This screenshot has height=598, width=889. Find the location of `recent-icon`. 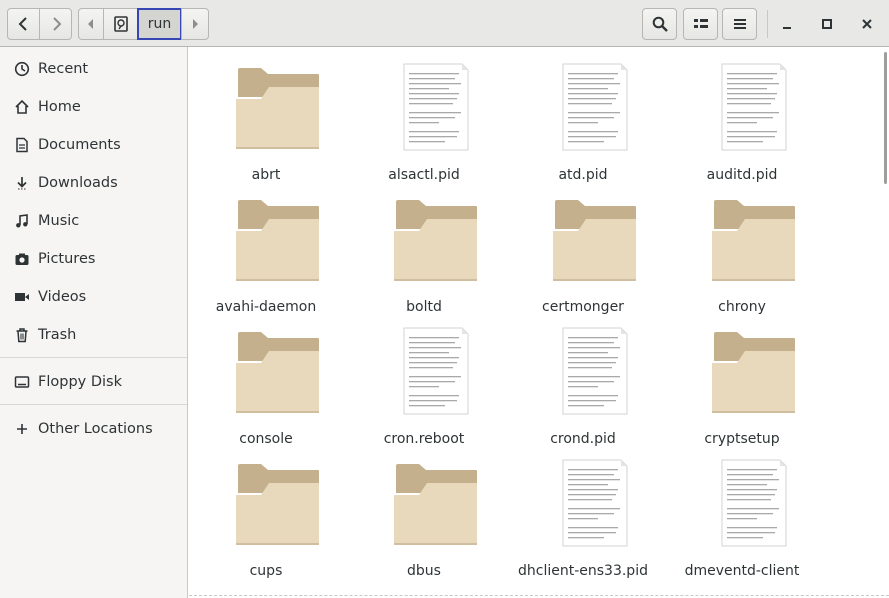

recent-icon is located at coordinates (22, 69).